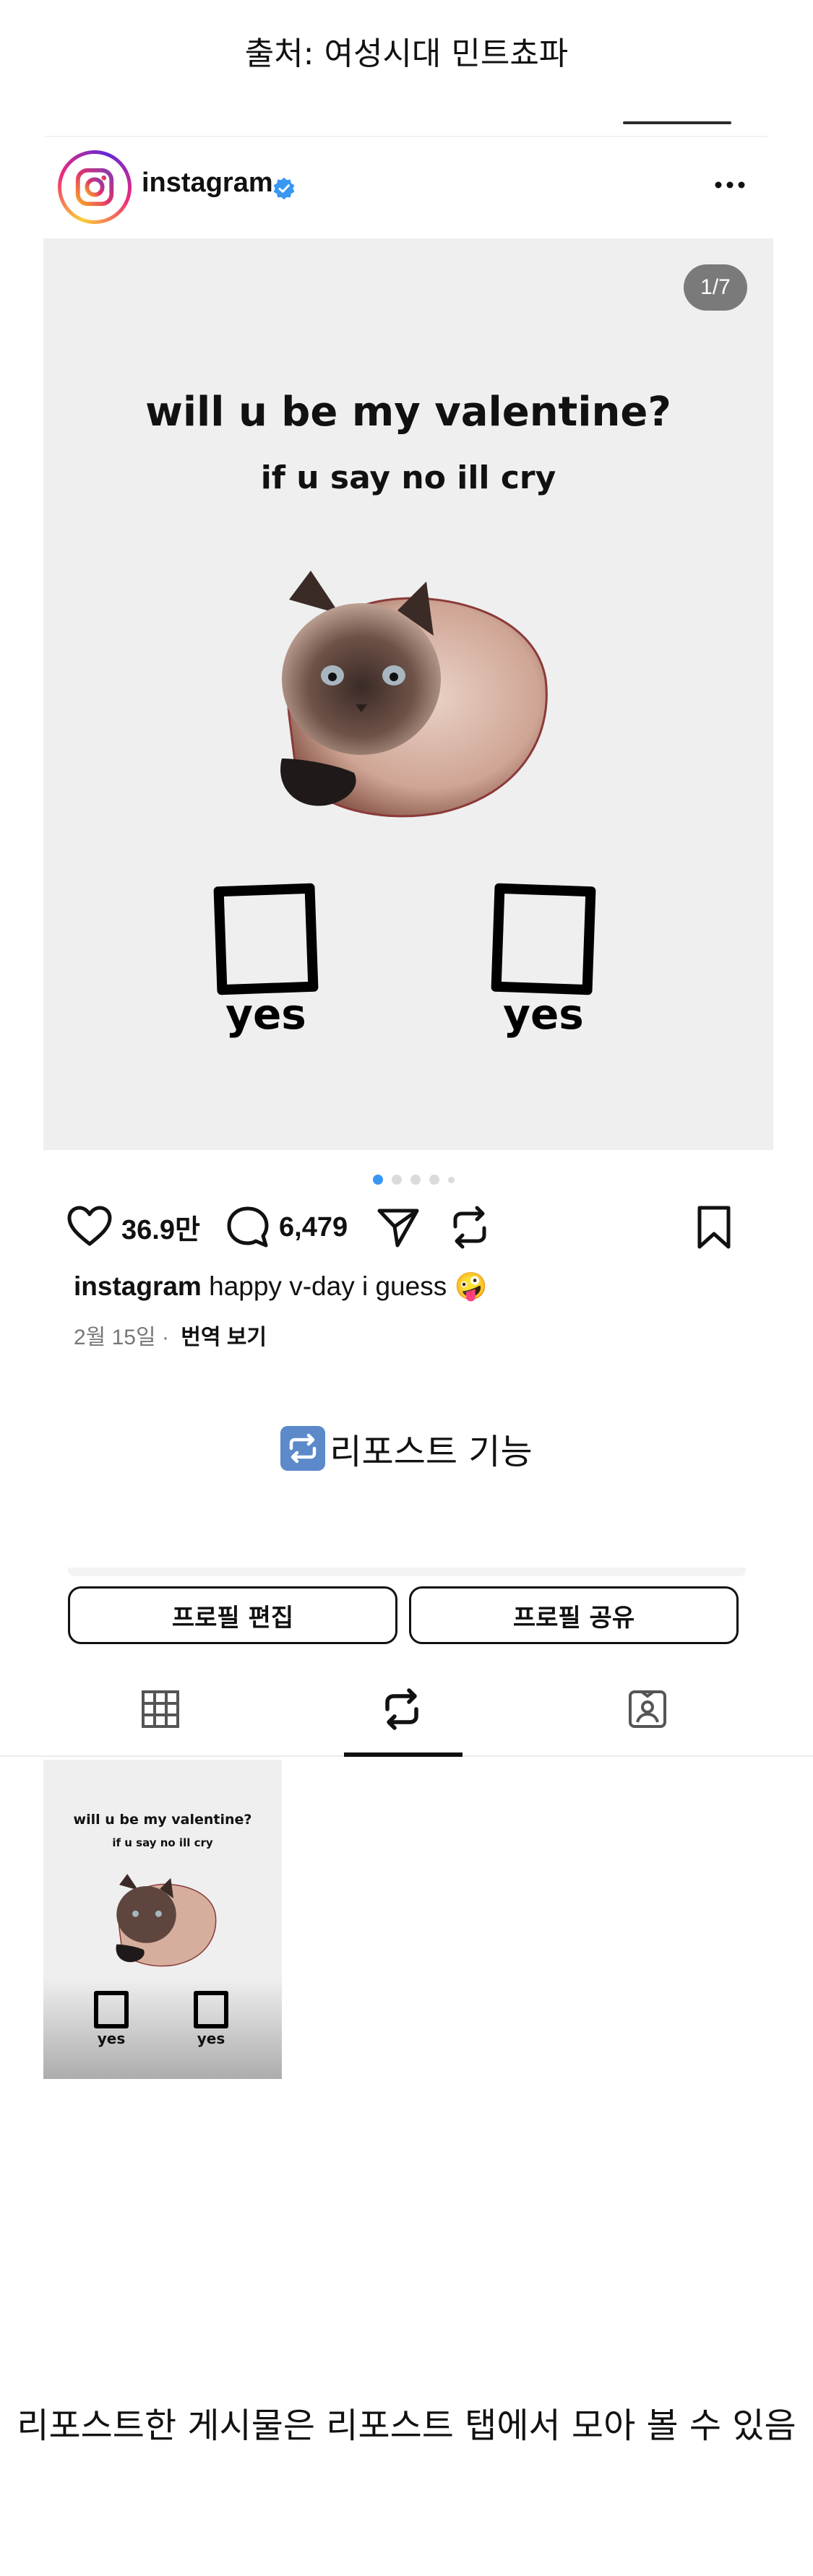 Image resolution: width=813 pixels, height=2576 pixels. What do you see at coordinates (162, 1820) in the screenshot?
I see `thumbnail-title: will u be my valentine?` at bounding box center [162, 1820].